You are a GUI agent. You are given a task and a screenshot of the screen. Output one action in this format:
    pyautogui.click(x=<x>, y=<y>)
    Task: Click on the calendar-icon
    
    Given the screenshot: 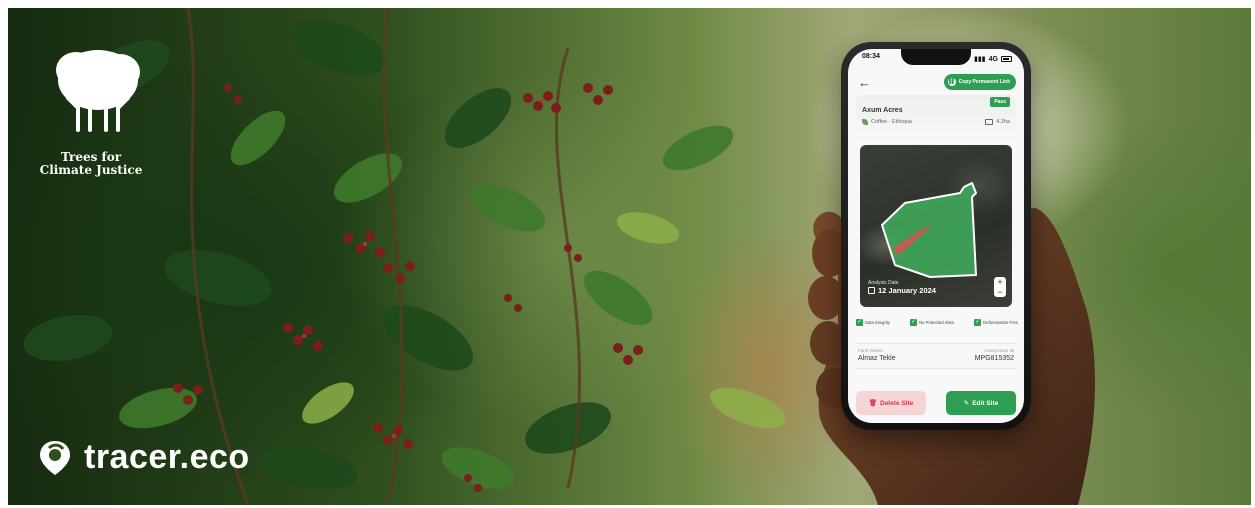 What is the action you would take?
    pyautogui.click(x=871, y=290)
    